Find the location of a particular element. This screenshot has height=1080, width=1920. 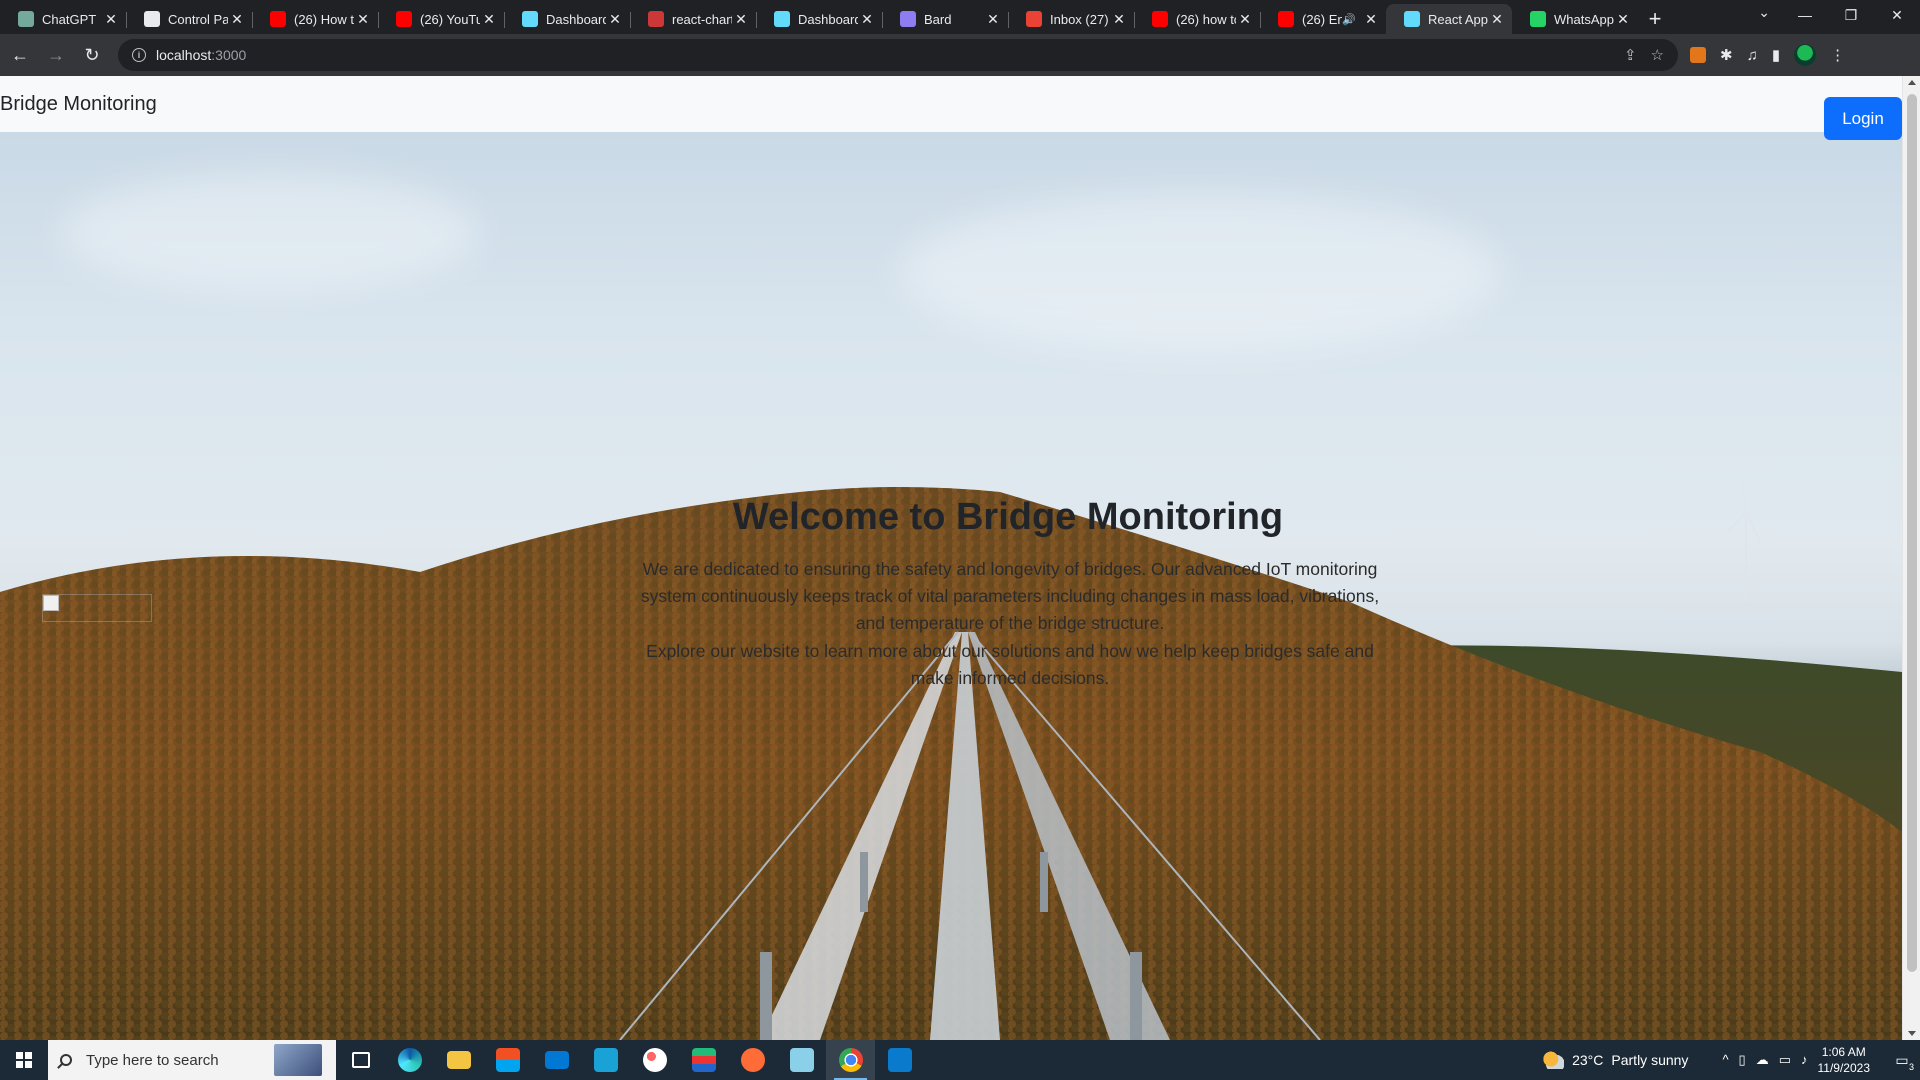

browser-tab: (26) YouTu ✕ is located at coordinates (441, 19).